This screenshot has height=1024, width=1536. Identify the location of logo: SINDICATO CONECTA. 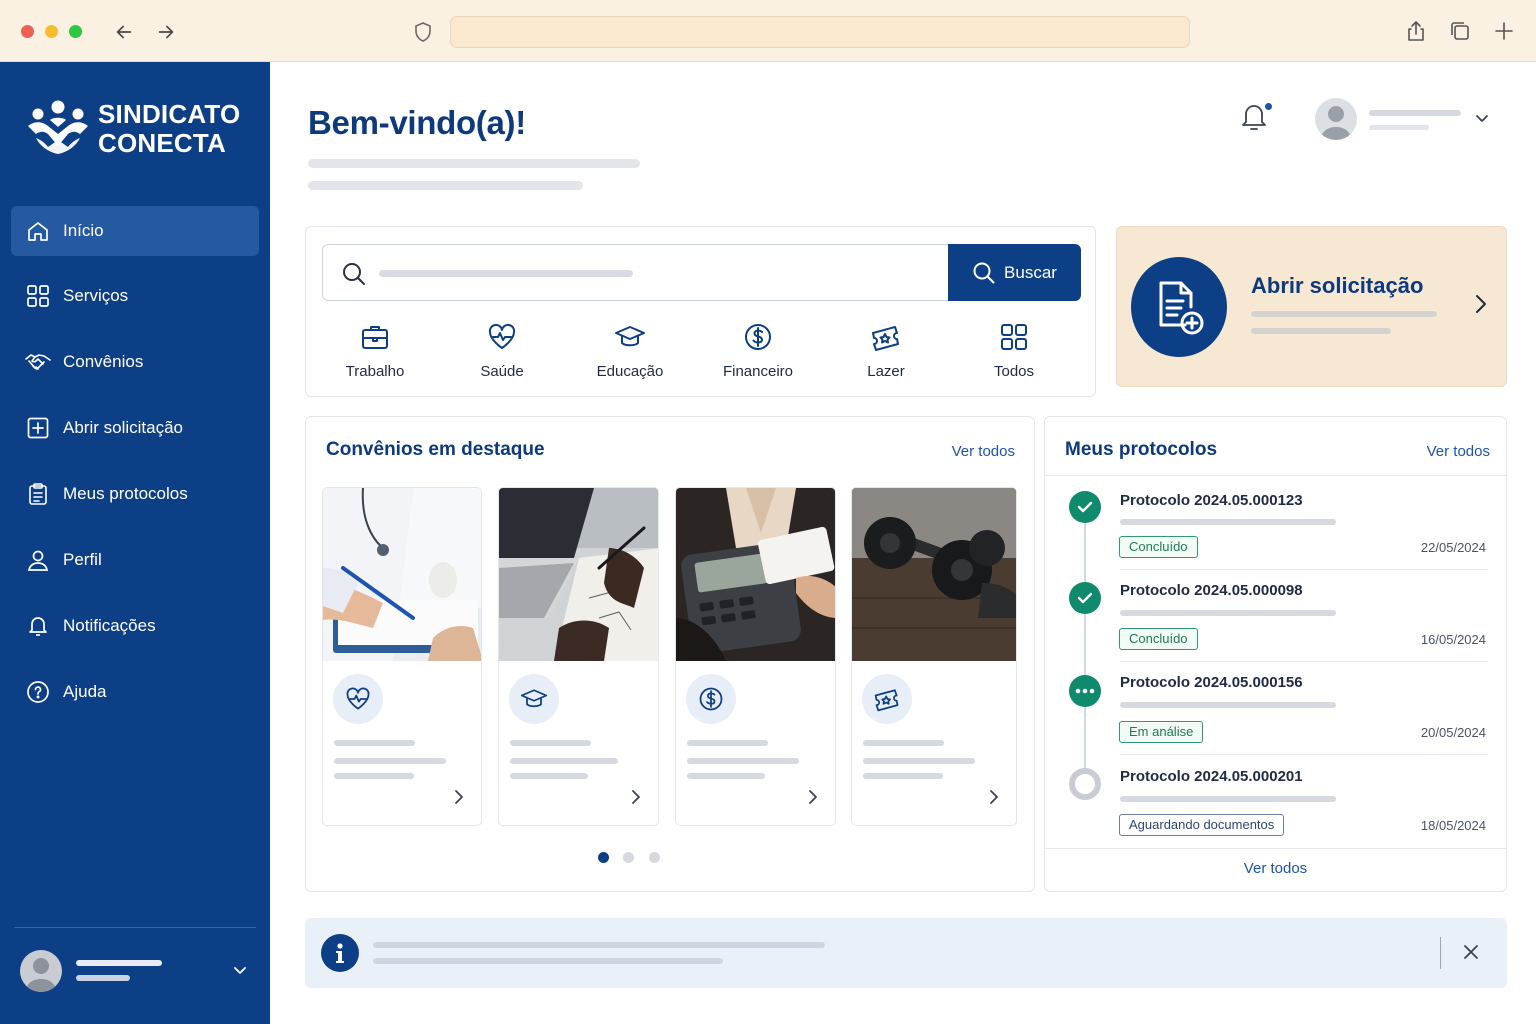
(141, 128).